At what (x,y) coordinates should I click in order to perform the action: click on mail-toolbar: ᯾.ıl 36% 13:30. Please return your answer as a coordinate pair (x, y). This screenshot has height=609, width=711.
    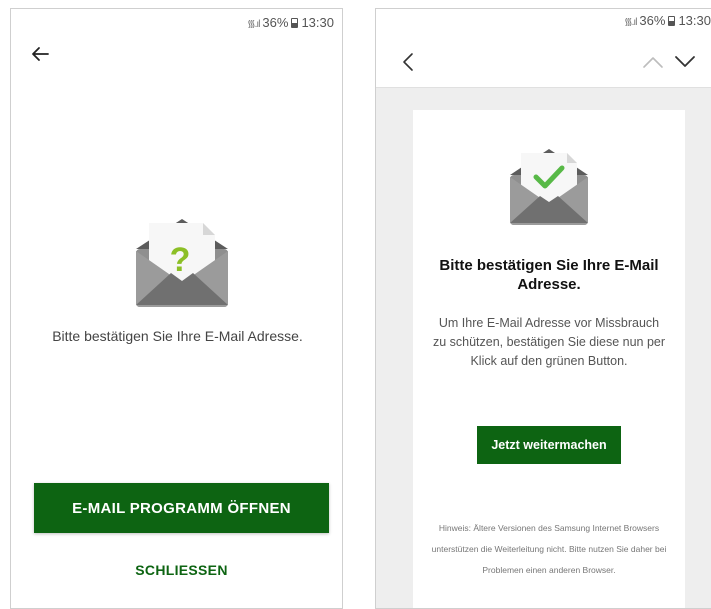
    Looking at the image, I should click on (543, 48).